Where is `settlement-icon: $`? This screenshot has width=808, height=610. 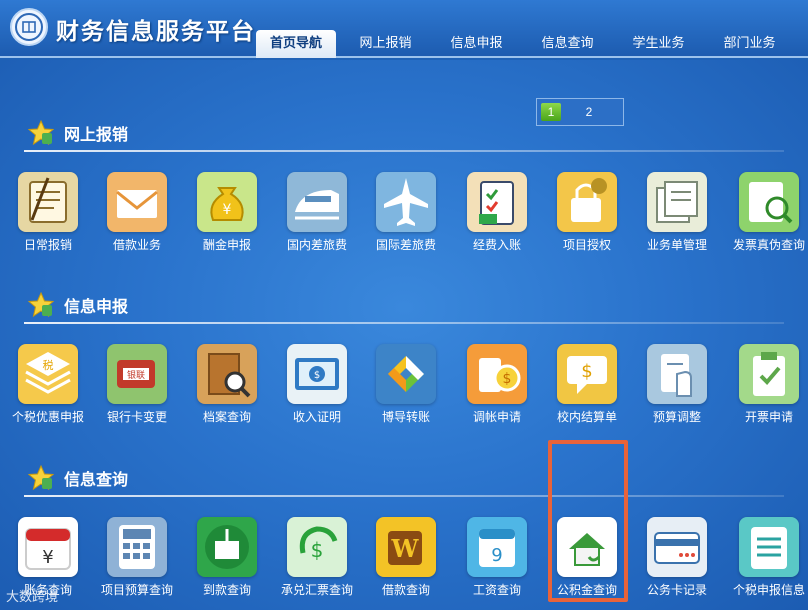 settlement-icon: $ is located at coordinates (587, 374).